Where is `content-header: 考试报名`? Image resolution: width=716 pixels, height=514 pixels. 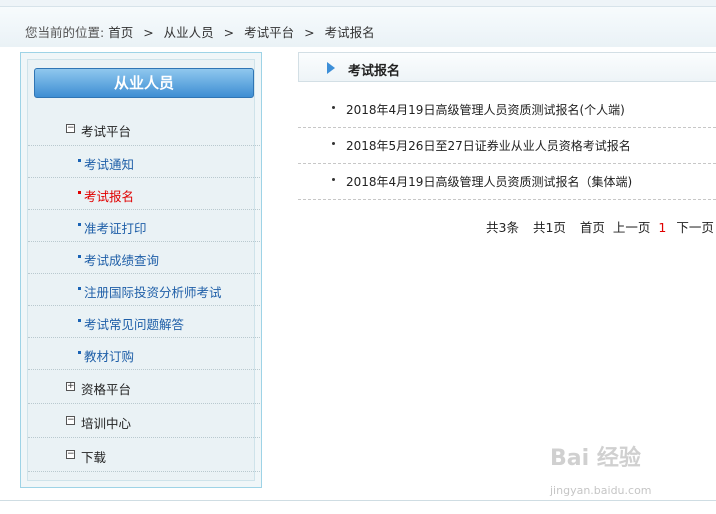
content-header: 考试报名 is located at coordinates (507, 67).